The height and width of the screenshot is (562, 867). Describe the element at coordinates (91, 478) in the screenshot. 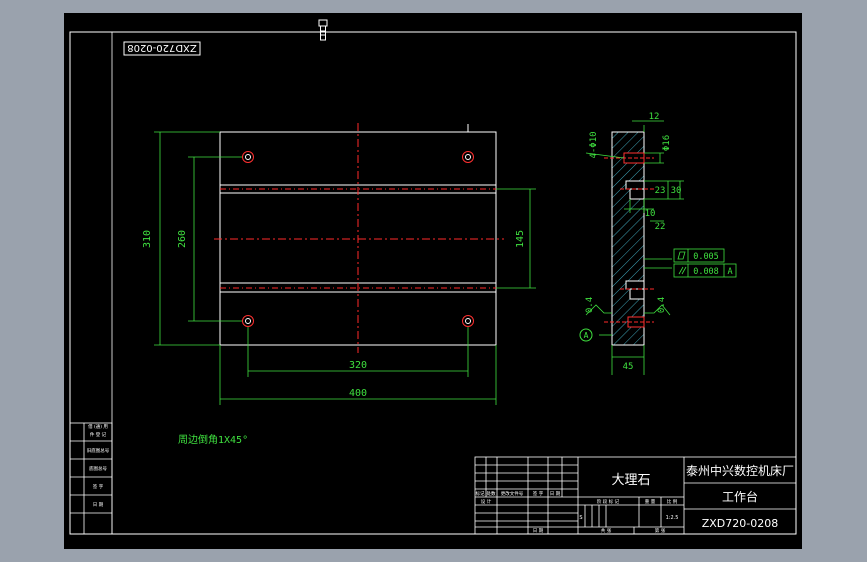

I see `left-side-table` at that location.